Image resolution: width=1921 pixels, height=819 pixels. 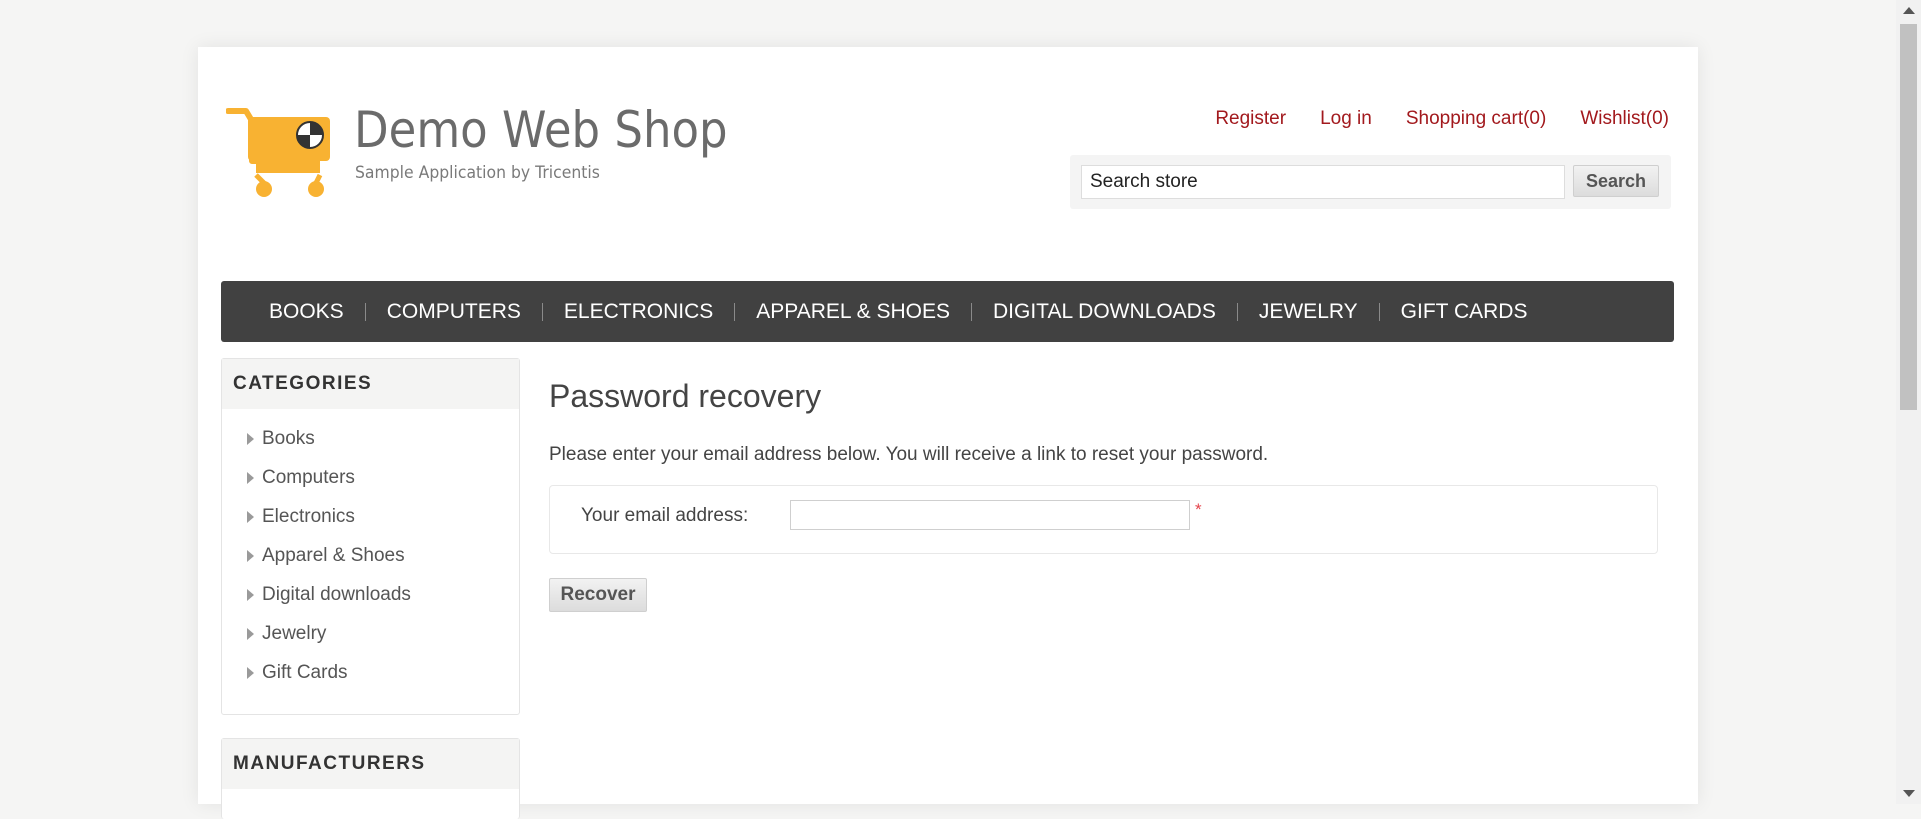 I want to click on category-label: Computers, so click(x=308, y=477).